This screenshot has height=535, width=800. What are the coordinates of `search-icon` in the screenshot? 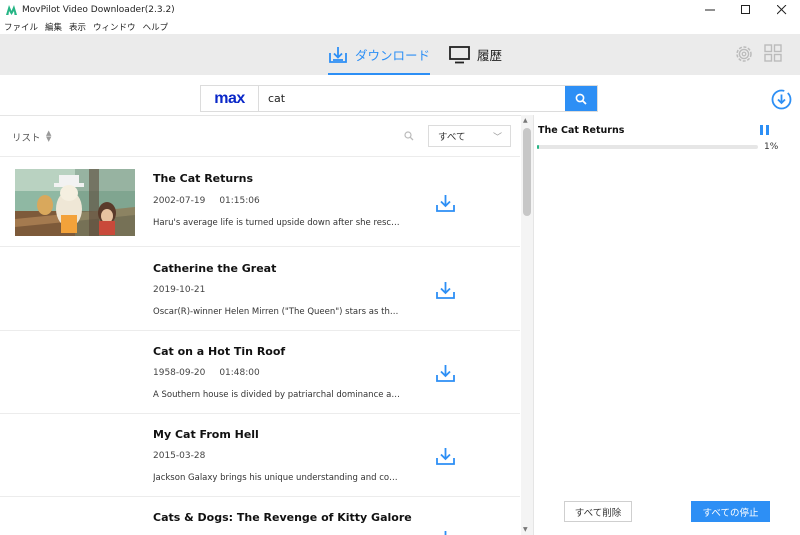 It's located at (581, 99).